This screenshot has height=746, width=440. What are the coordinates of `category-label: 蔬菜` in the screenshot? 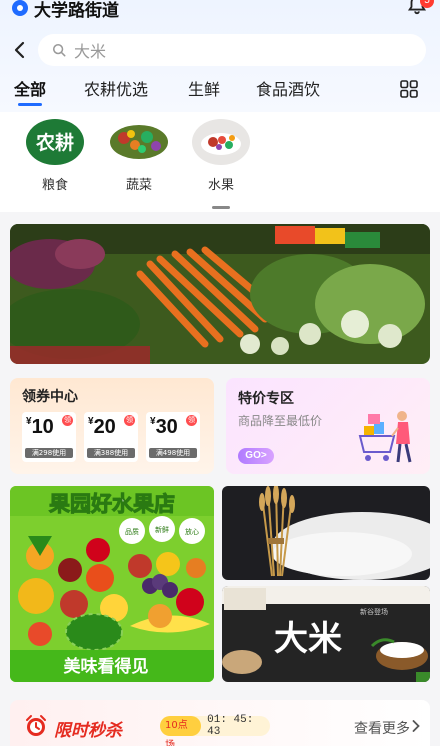 It's located at (138, 185).